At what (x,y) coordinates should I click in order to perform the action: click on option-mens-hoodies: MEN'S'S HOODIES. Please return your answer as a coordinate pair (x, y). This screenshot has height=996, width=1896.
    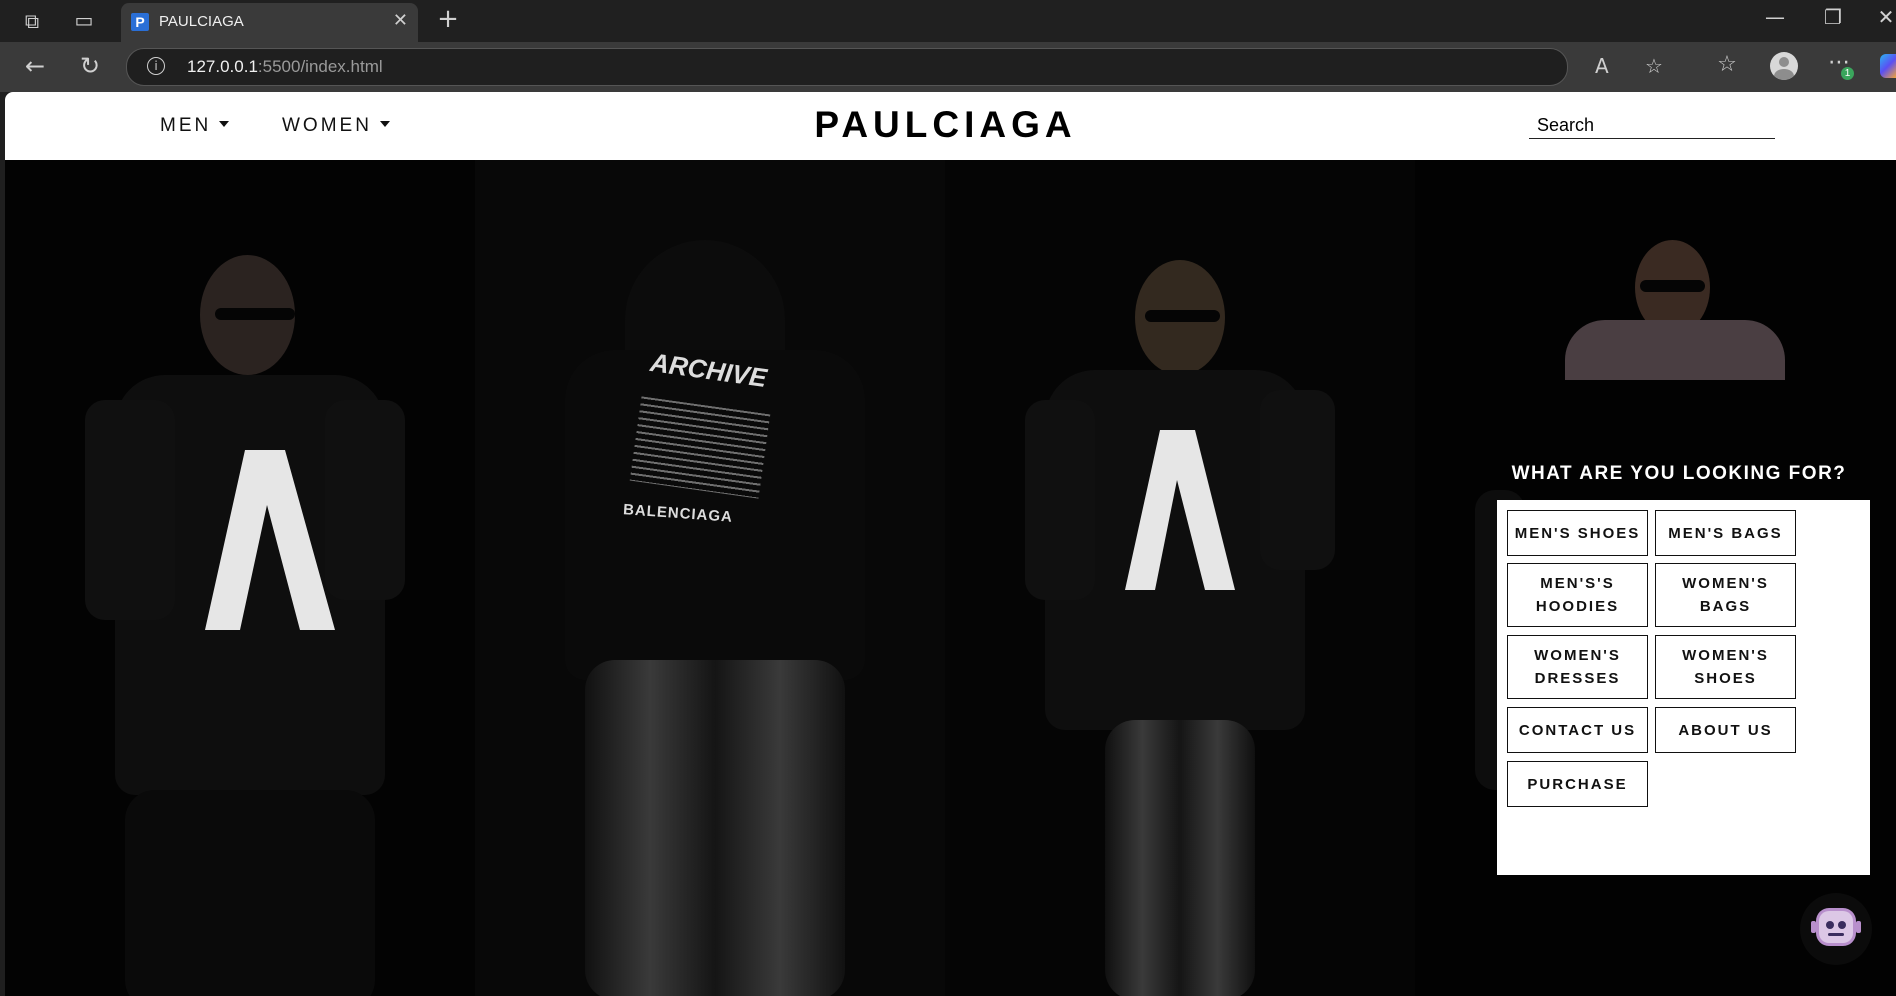
    Looking at the image, I should click on (1577, 595).